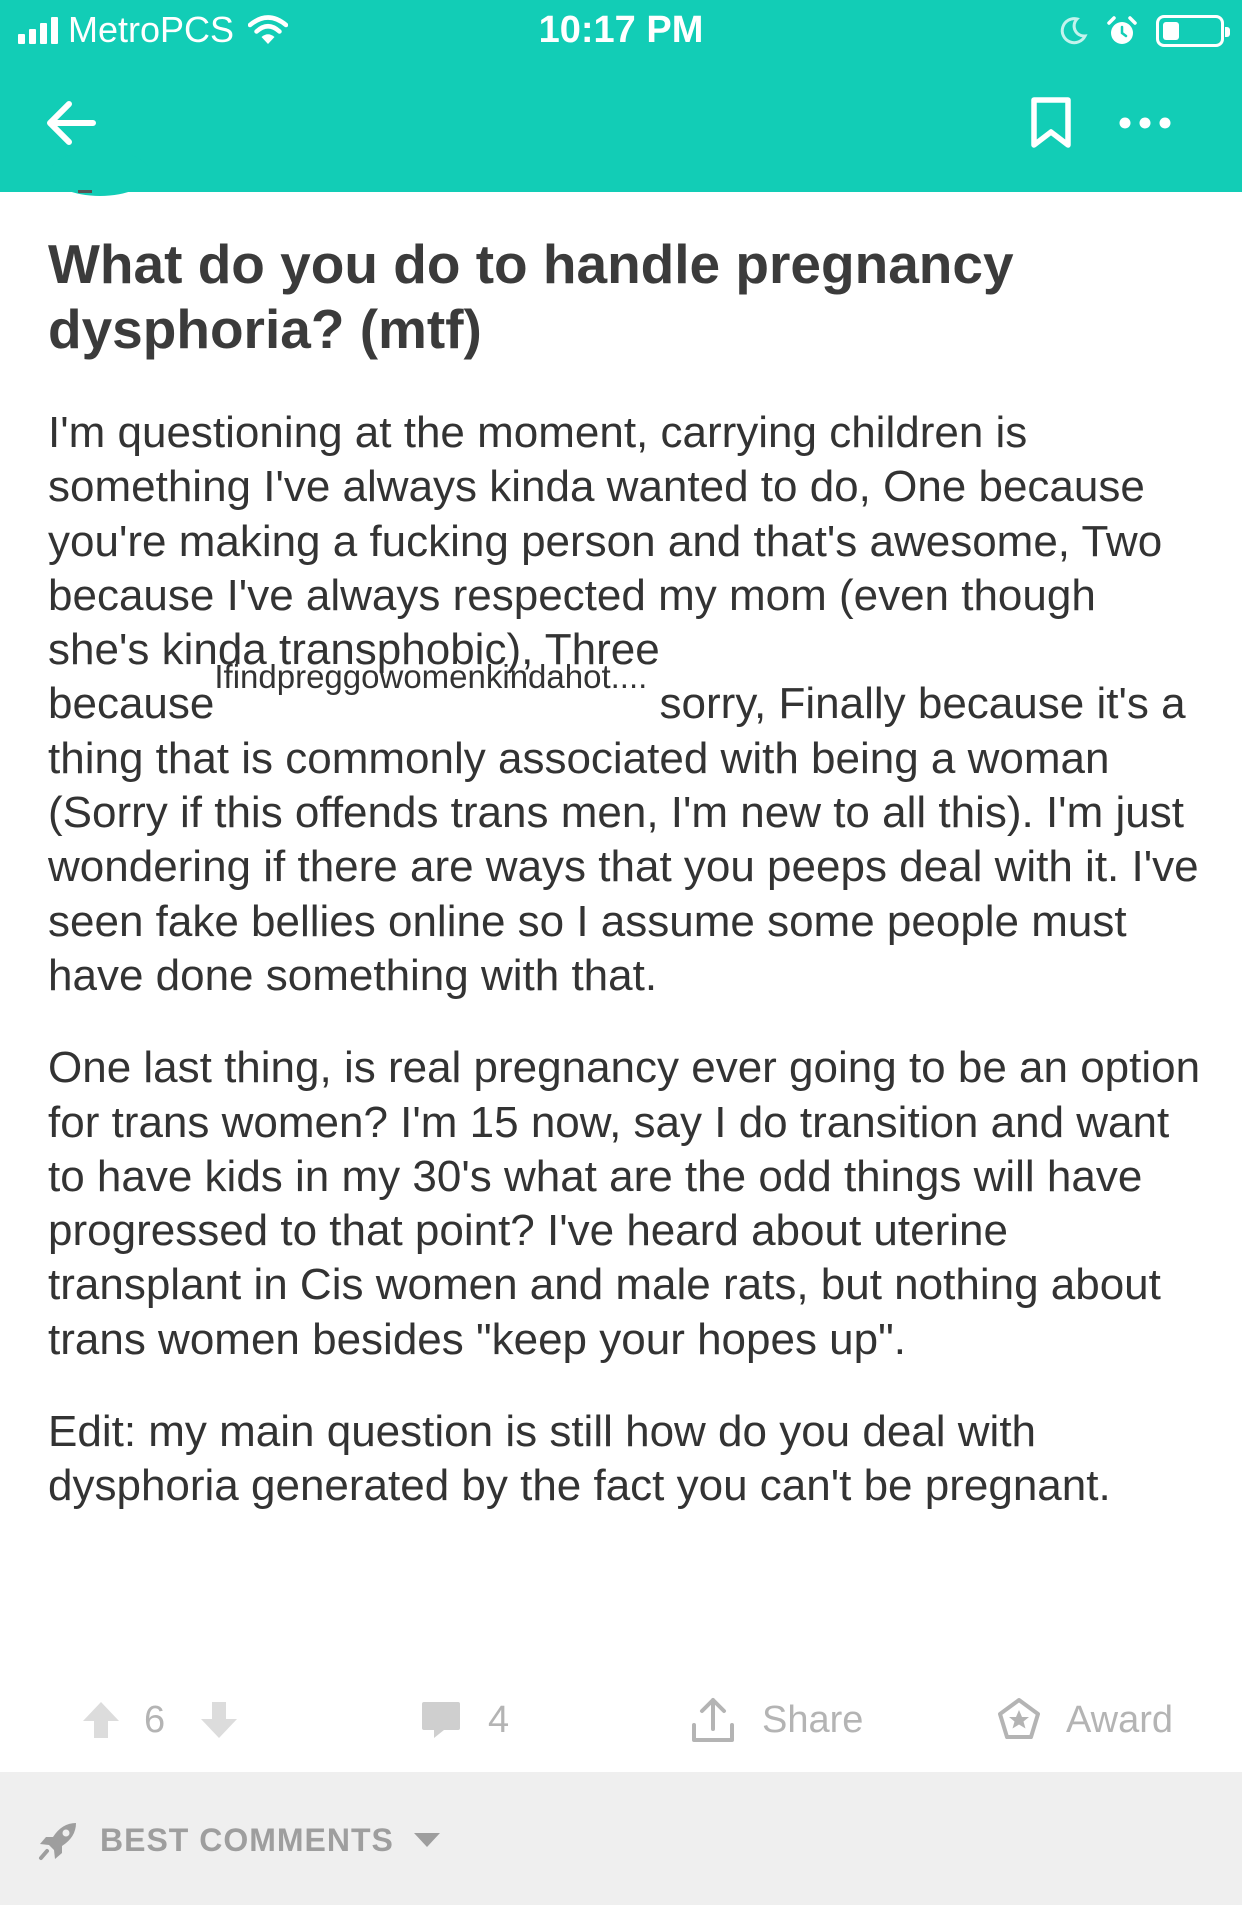 The height and width of the screenshot is (1905, 1242). What do you see at coordinates (1074, 31) in the screenshot?
I see `do-not-disturb-icon` at bounding box center [1074, 31].